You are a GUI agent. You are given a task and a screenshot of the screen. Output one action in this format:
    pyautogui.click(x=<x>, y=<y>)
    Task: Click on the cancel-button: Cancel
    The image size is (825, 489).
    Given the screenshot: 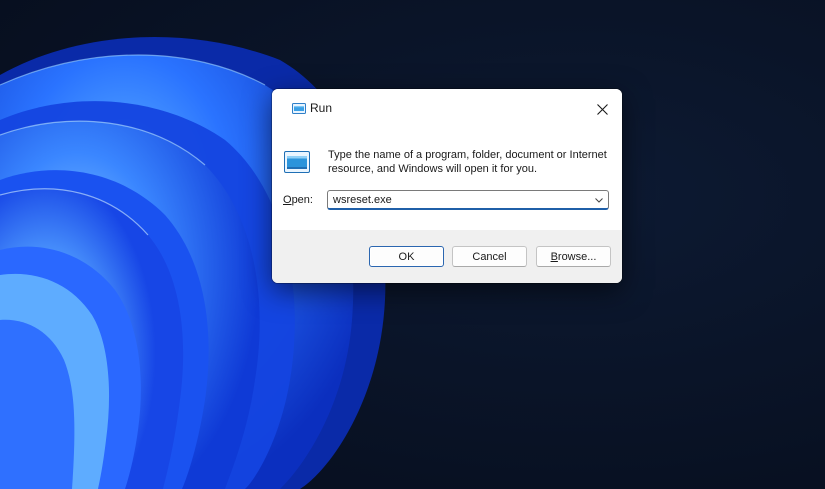 What is the action you would take?
    pyautogui.click(x=489, y=256)
    